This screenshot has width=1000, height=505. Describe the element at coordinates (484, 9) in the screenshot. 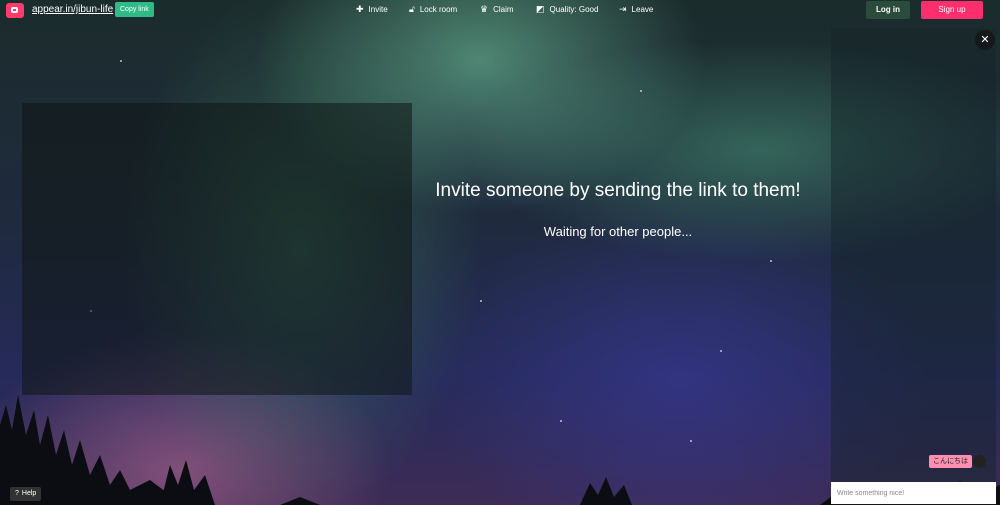

I see `crown-icon: ♛` at that location.